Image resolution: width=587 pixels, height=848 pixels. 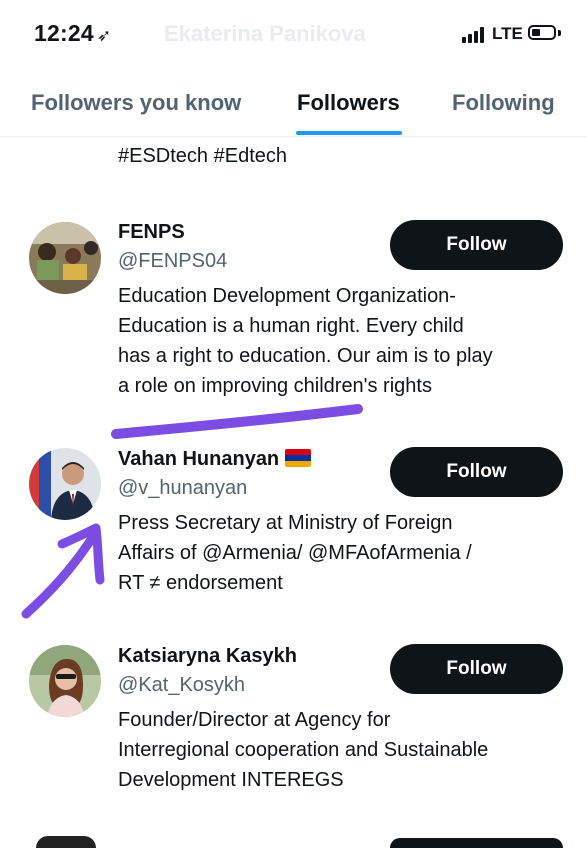 I want to click on next-row-avatar-partial, so click(x=66, y=842).